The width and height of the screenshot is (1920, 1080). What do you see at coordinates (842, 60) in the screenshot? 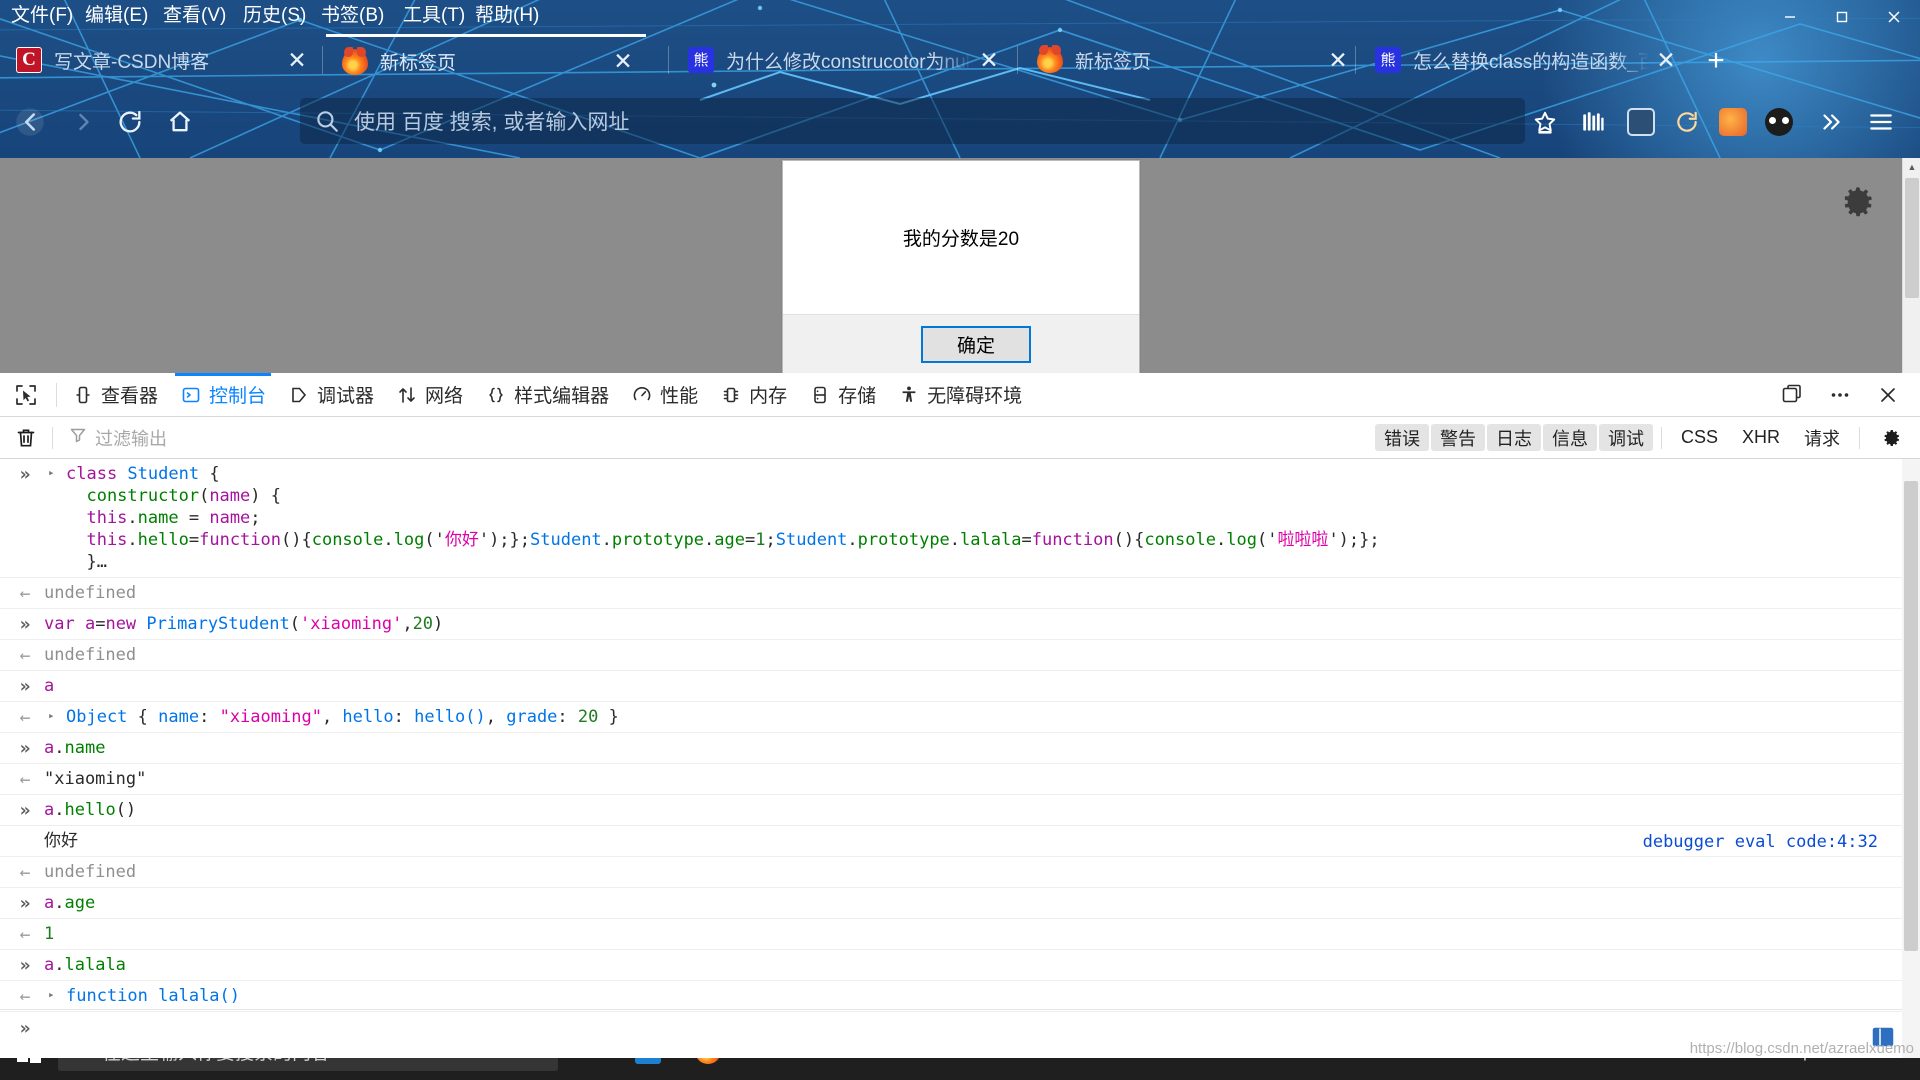
I see `tab-2: 为什么修改construcotor为null ✕` at bounding box center [842, 60].